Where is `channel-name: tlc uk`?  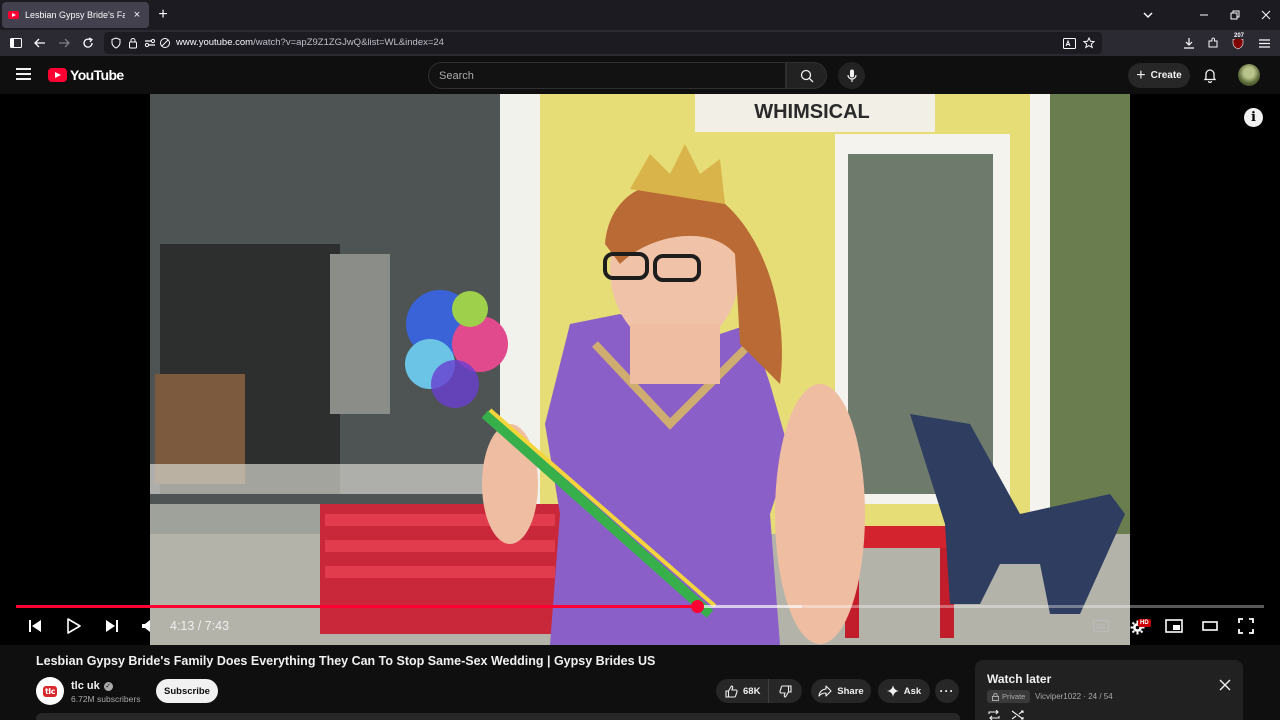 channel-name: tlc uk is located at coordinates (85, 686).